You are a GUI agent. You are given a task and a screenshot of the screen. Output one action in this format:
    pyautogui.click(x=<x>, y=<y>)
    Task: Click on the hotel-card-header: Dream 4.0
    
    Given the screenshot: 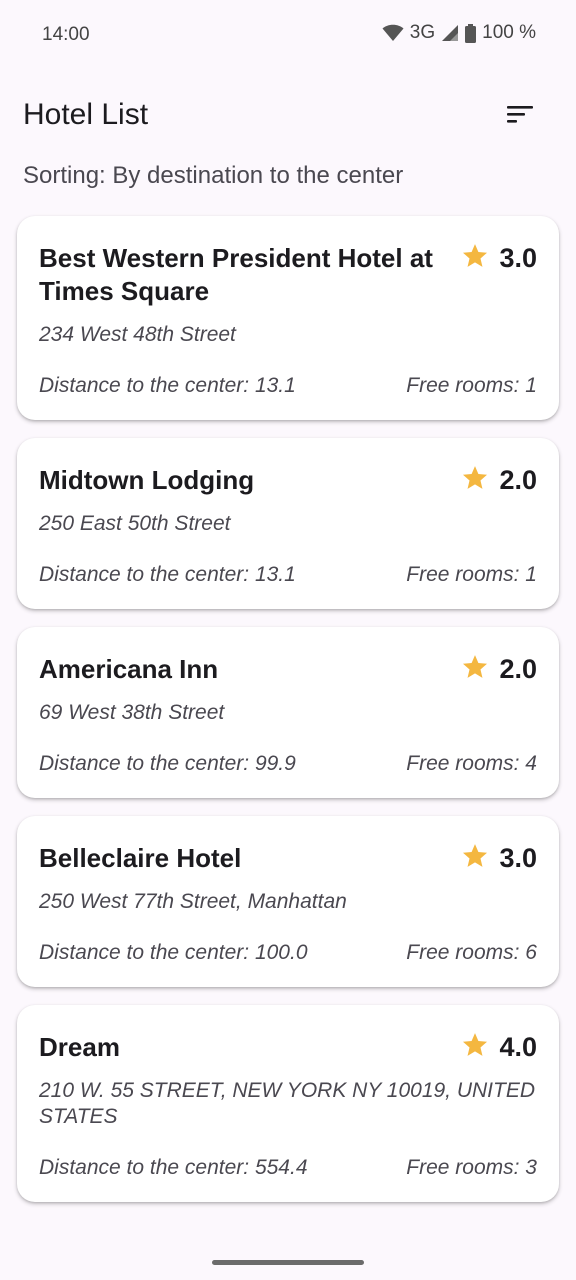 What is the action you would take?
    pyautogui.click(x=288, y=1047)
    